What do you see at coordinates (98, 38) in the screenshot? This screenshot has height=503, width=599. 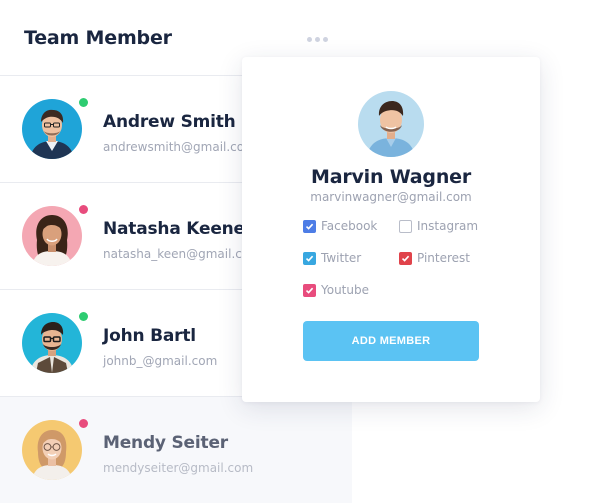 I see `page-title: Team Member` at bounding box center [98, 38].